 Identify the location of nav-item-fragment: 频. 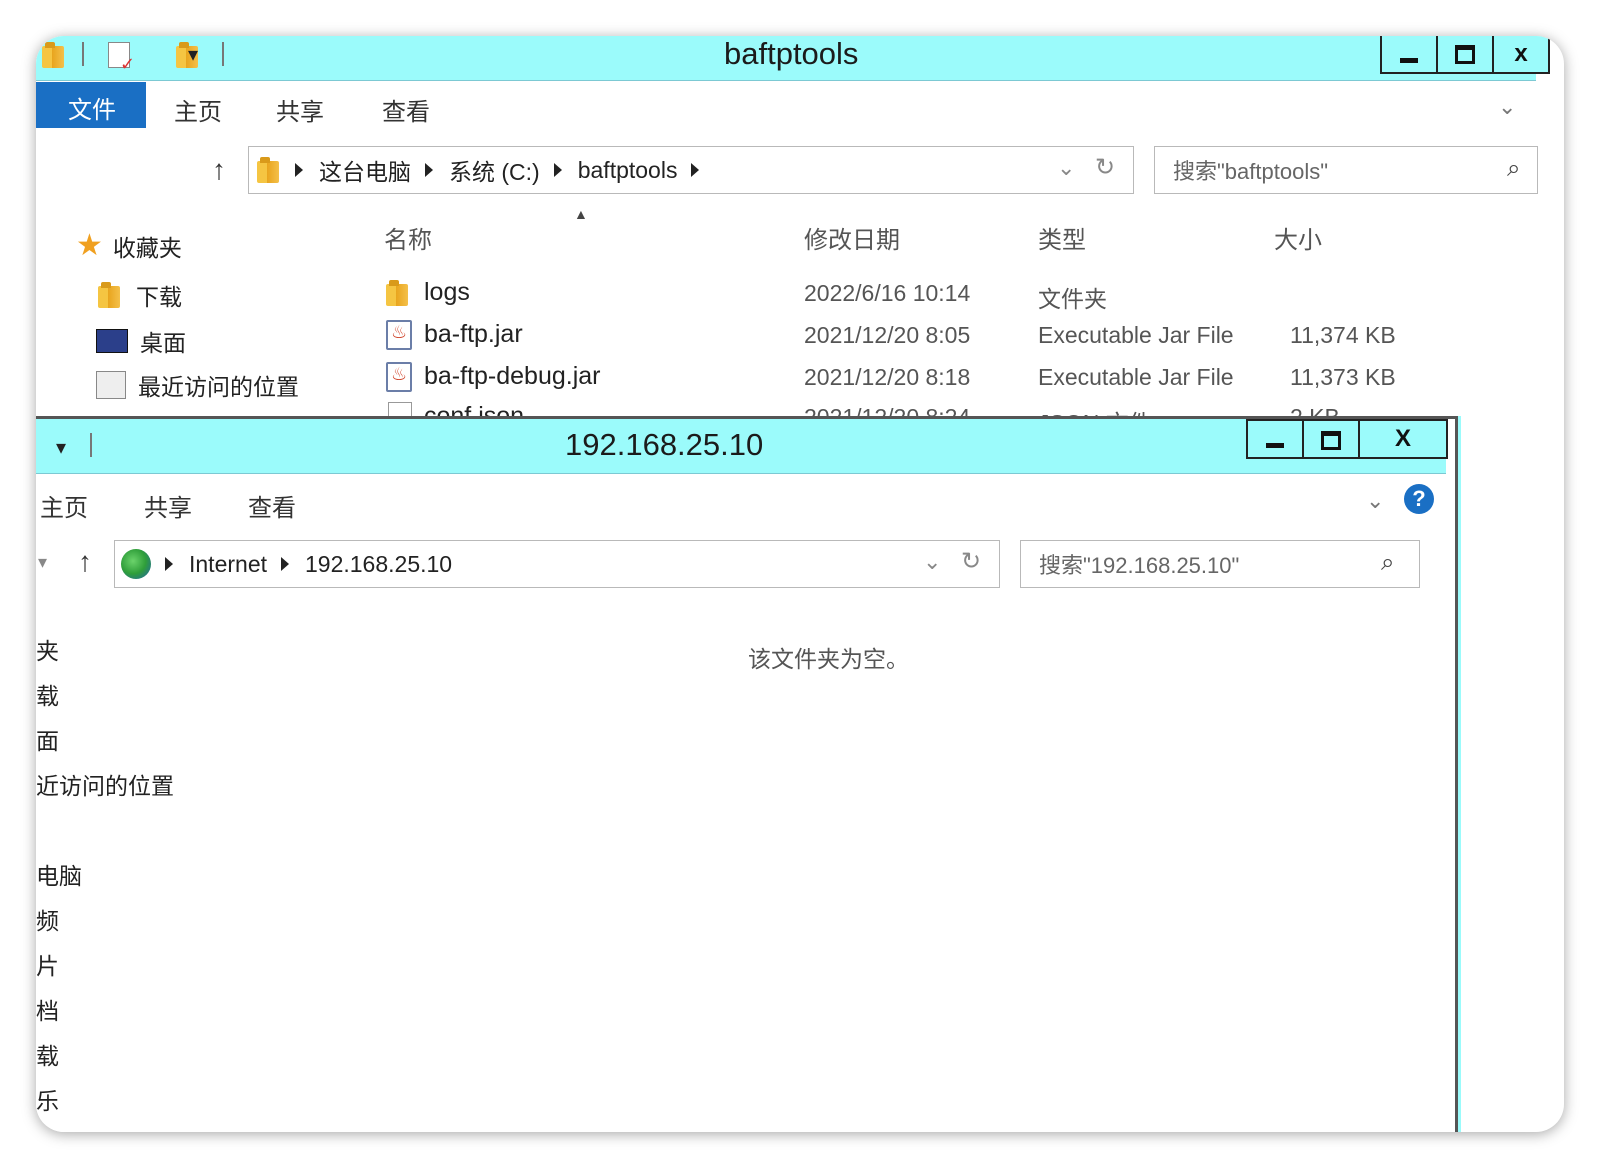
(47, 919).